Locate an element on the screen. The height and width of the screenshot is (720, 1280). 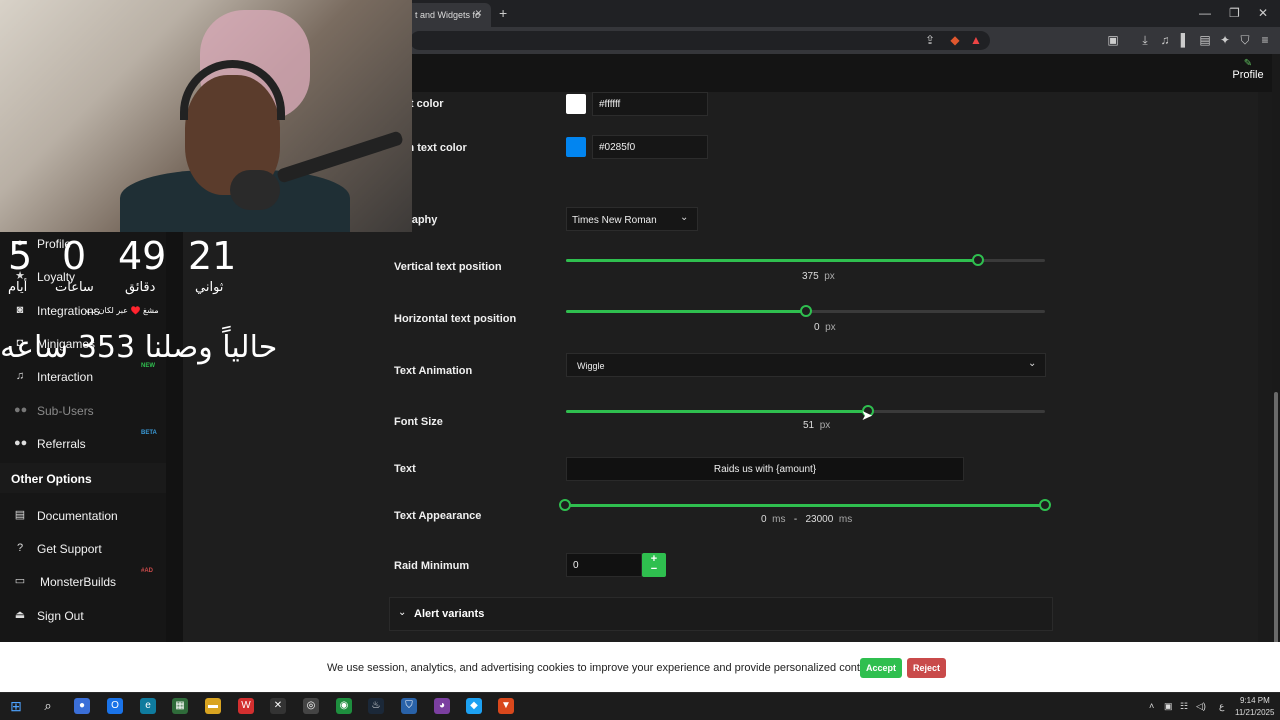
sidebar-toggle-icon: ▣ is located at coordinates (1113, 40).